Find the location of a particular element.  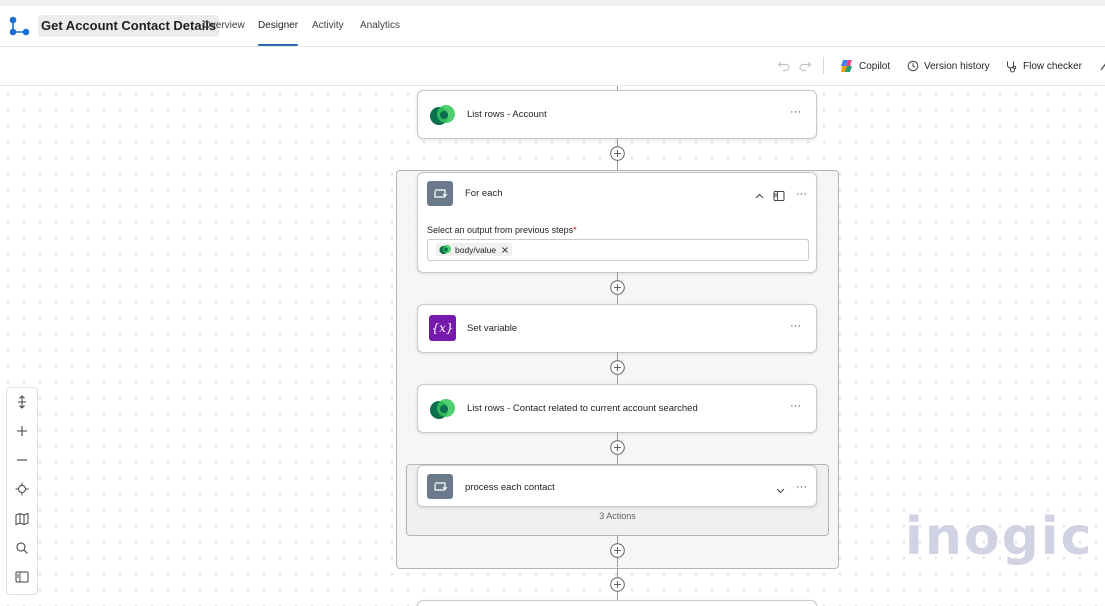

action-title: List rows - Account is located at coordinates (507, 114).